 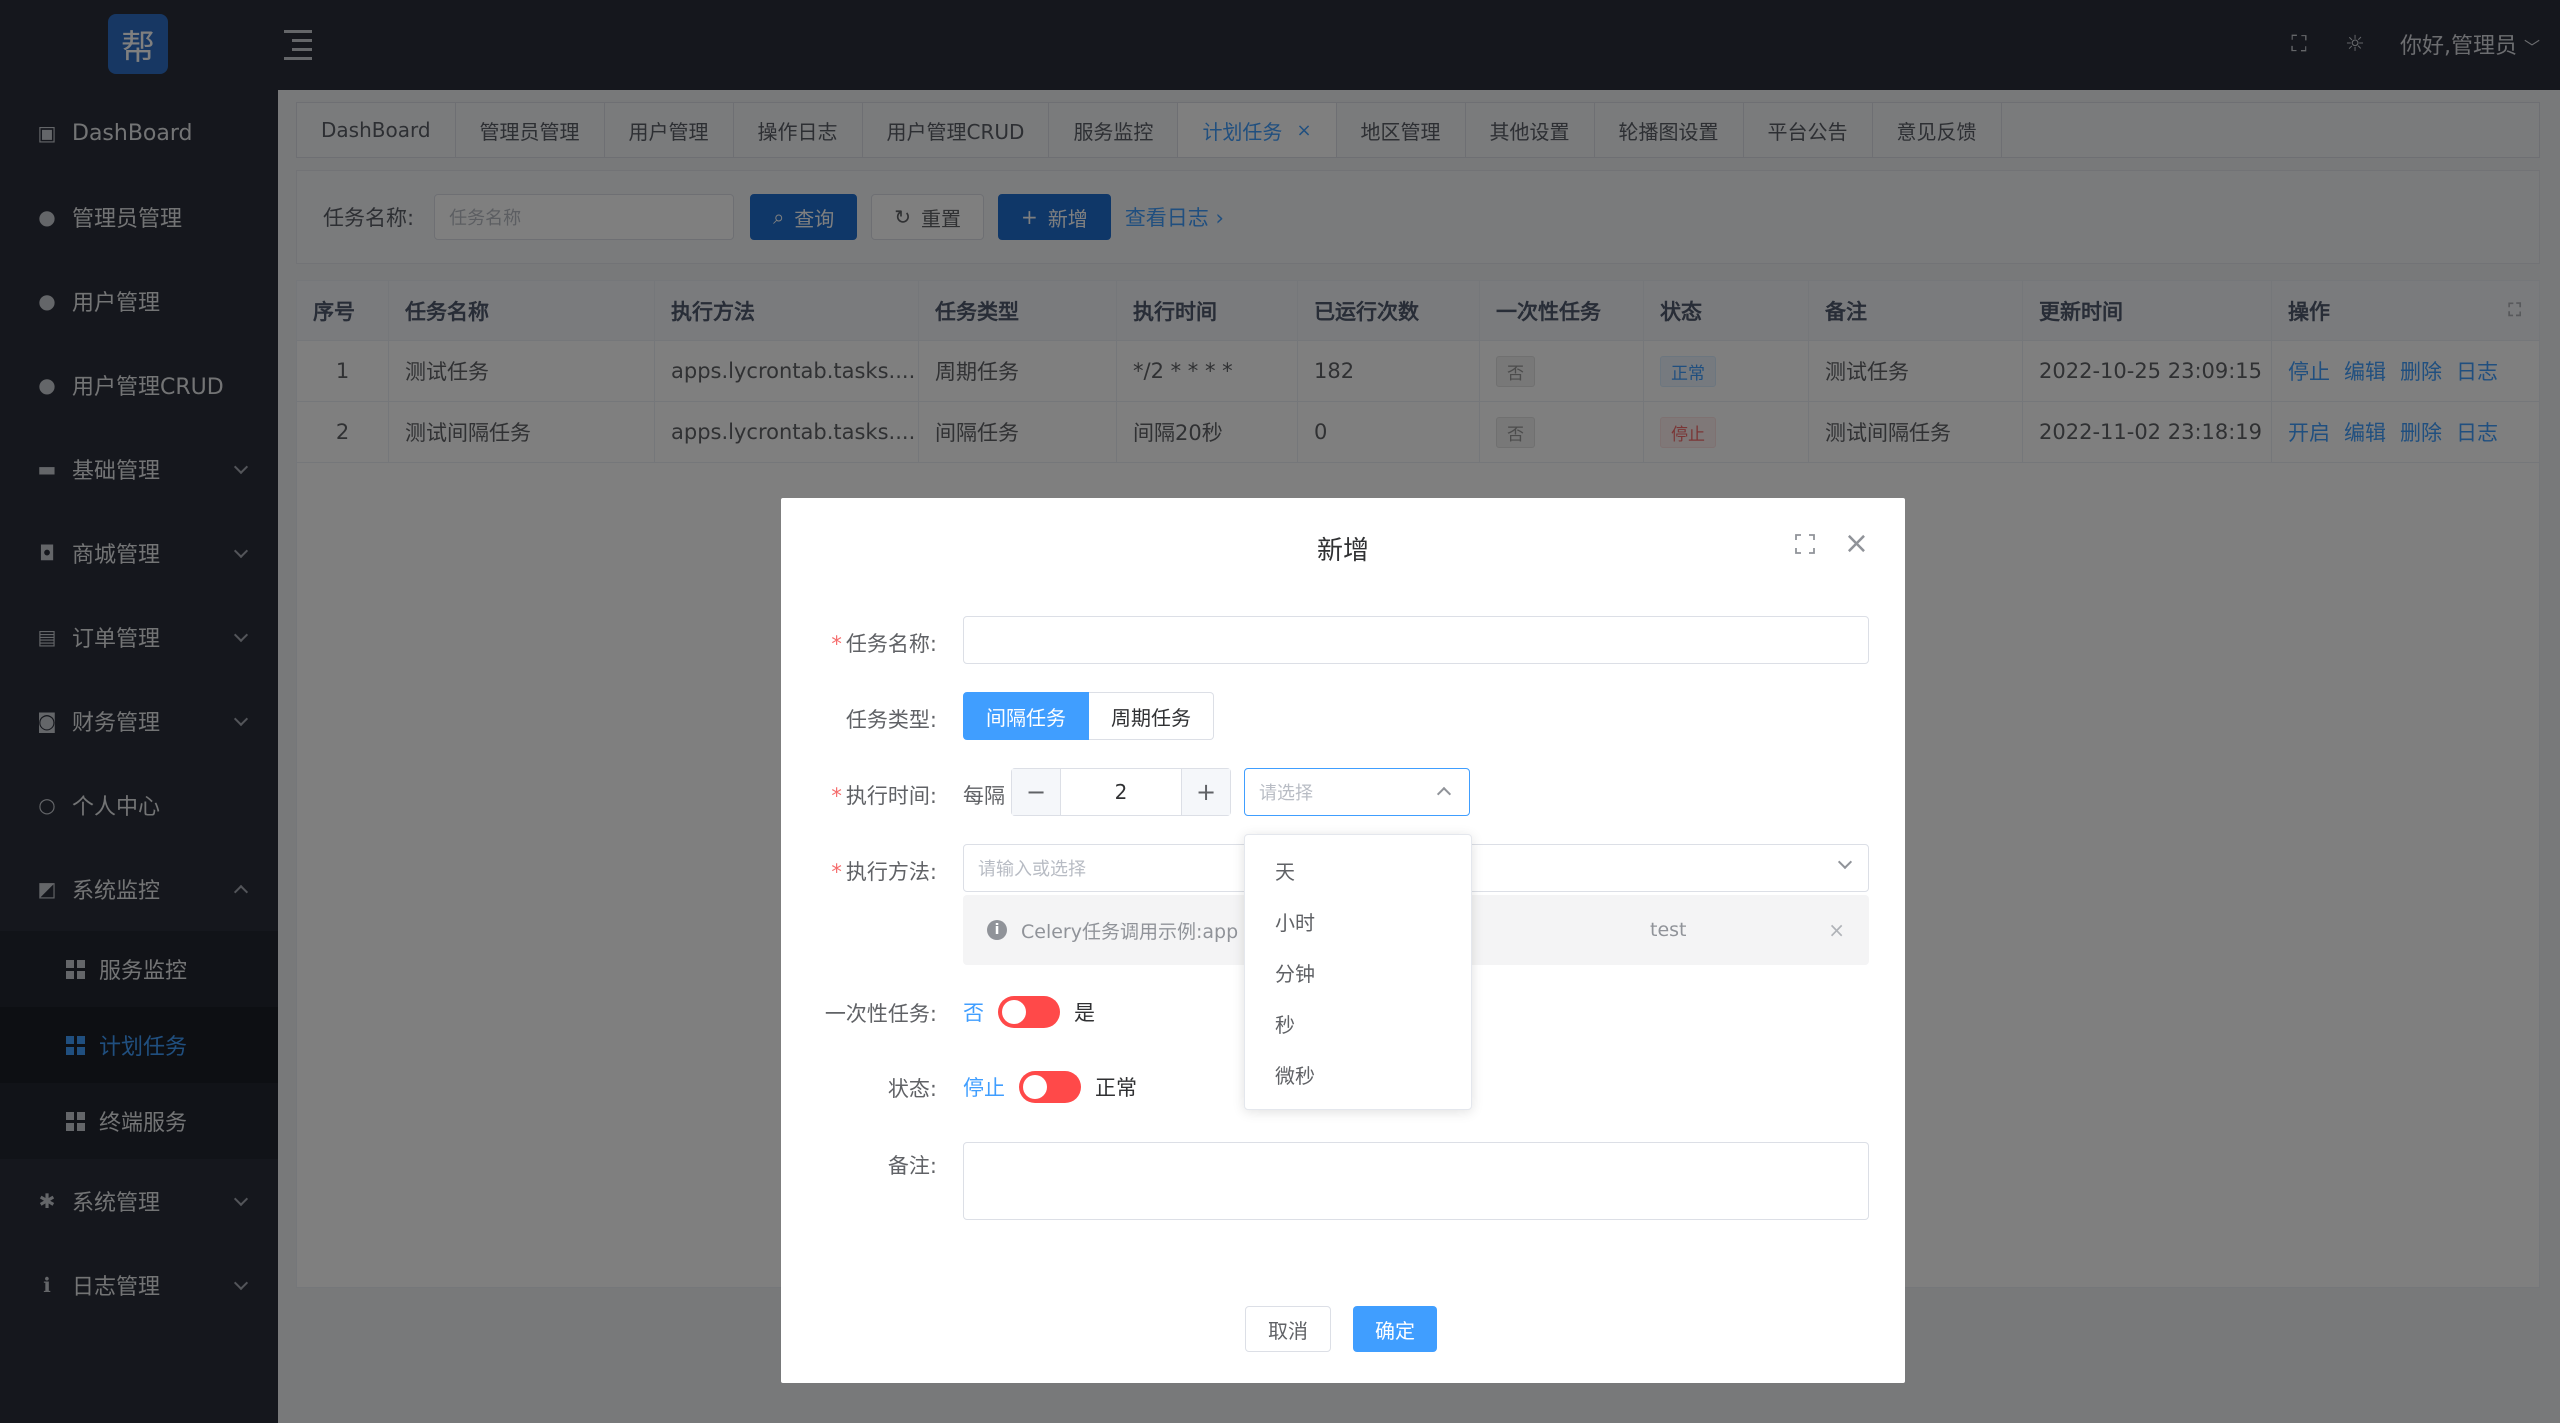 What do you see at coordinates (1395, 1329) in the screenshot?
I see `confirm-button: 确定` at bounding box center [1395, 1329].